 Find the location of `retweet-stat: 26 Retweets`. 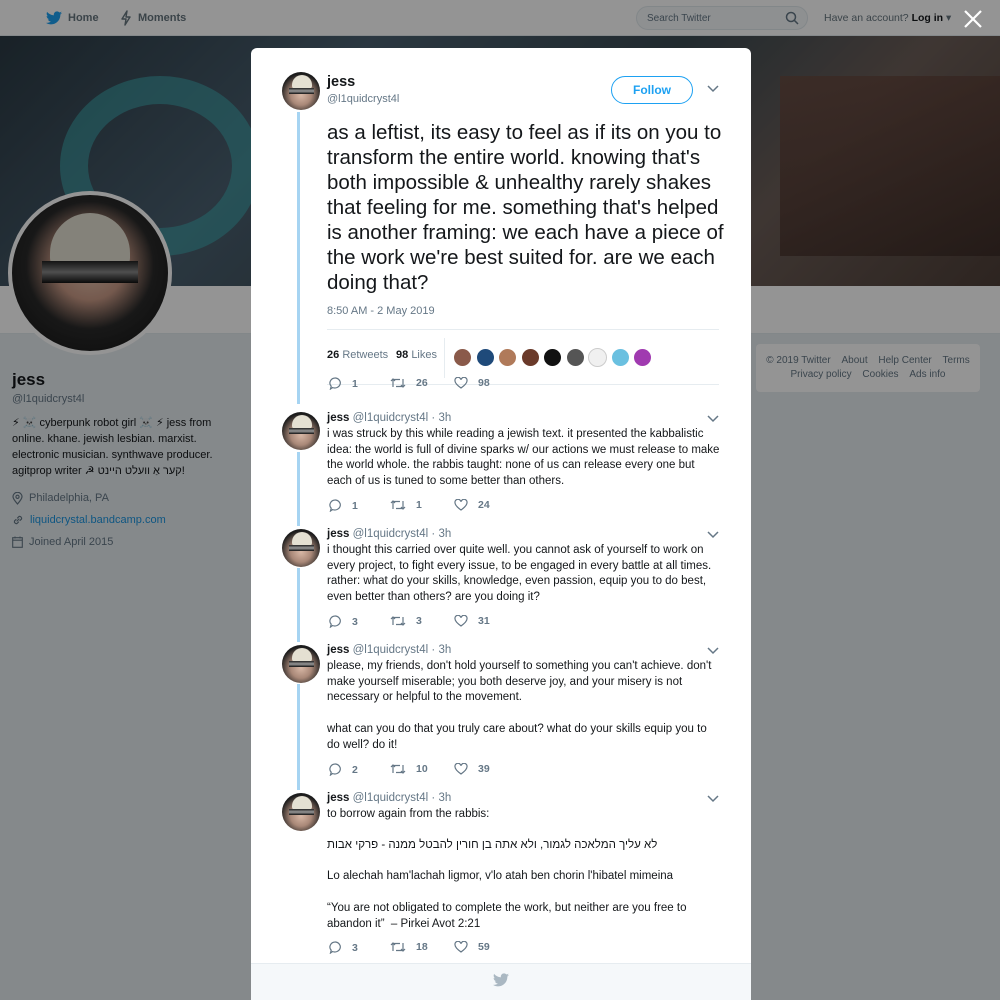

retweet-stat: 26 Retweets is located at coordinates (357, 355).